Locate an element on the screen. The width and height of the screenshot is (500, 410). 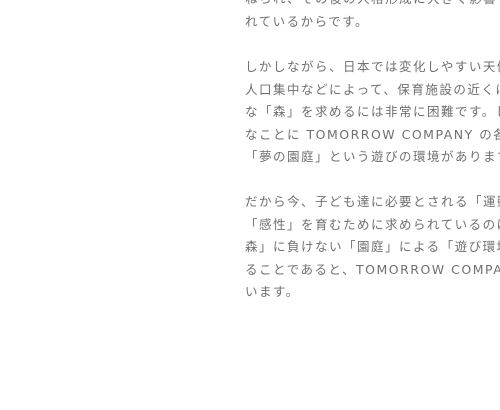
paragraph-line: 「感性」を育むために求められているのは is located at coordinates (372, 224).